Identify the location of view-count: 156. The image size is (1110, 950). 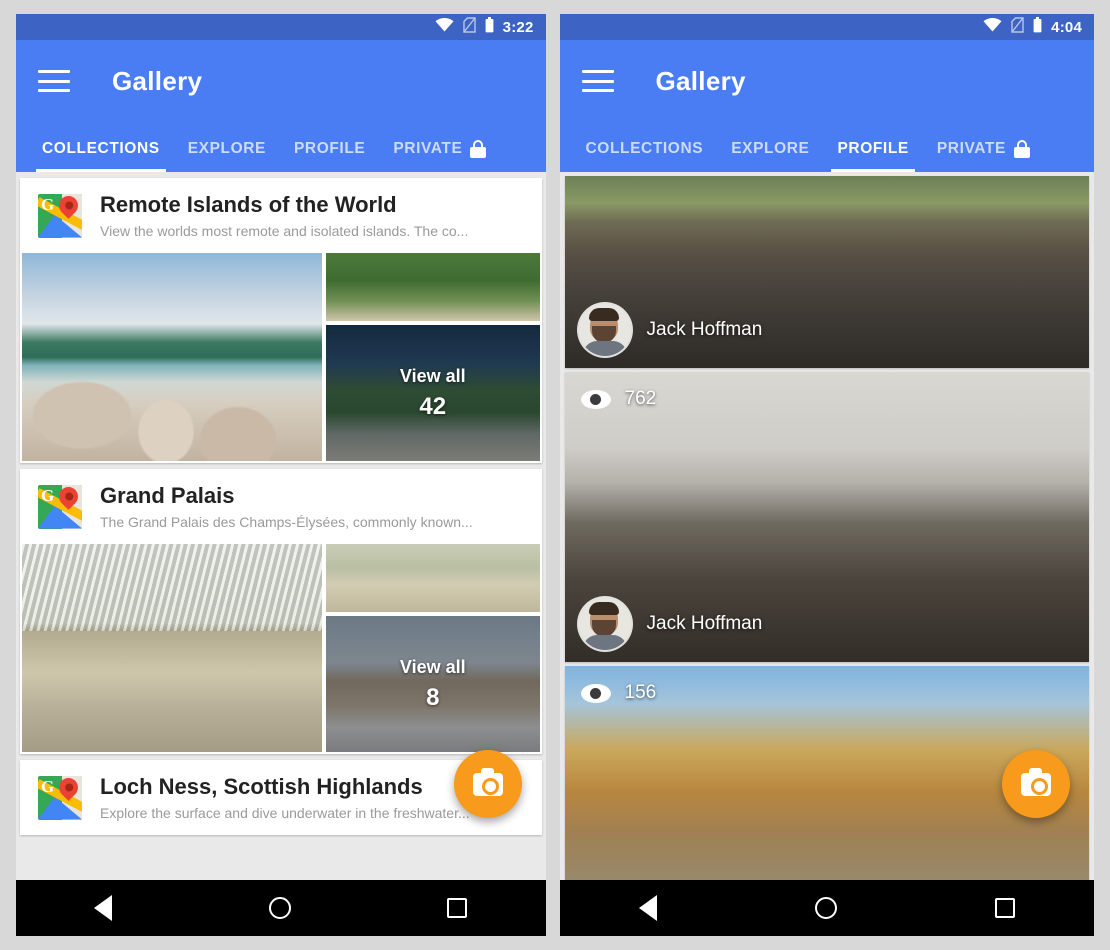
(640, 692).